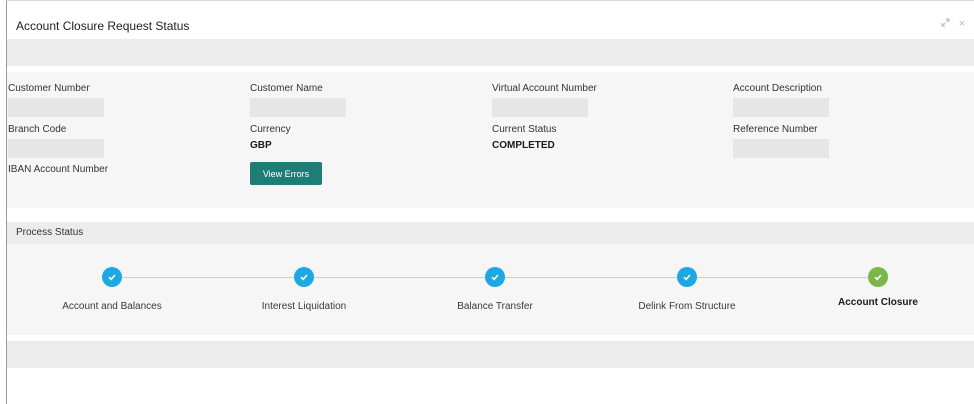  I want to click on process-status-title: Process Status, so click(50, 232).